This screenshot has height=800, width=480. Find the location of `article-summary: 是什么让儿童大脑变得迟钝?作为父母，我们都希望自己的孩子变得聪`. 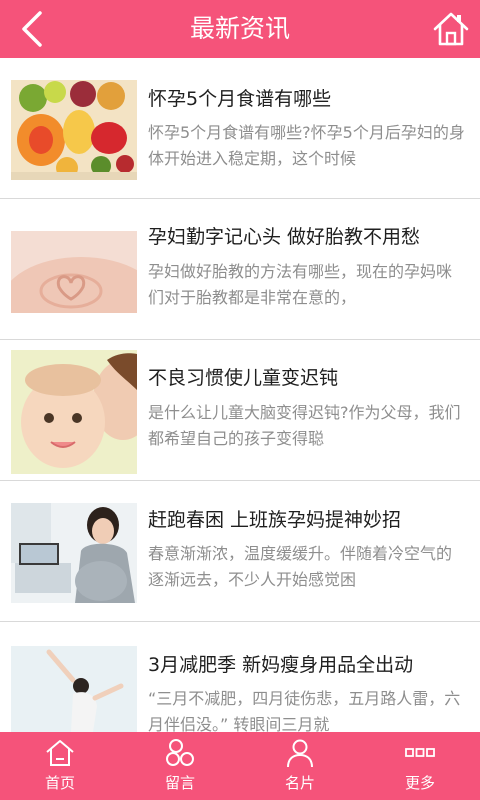

article-summary: 是什么让儿童大脑变得迟钝?作为父母，我们都希望自己的孩子变得聪 is located at coordinates (304, 425).